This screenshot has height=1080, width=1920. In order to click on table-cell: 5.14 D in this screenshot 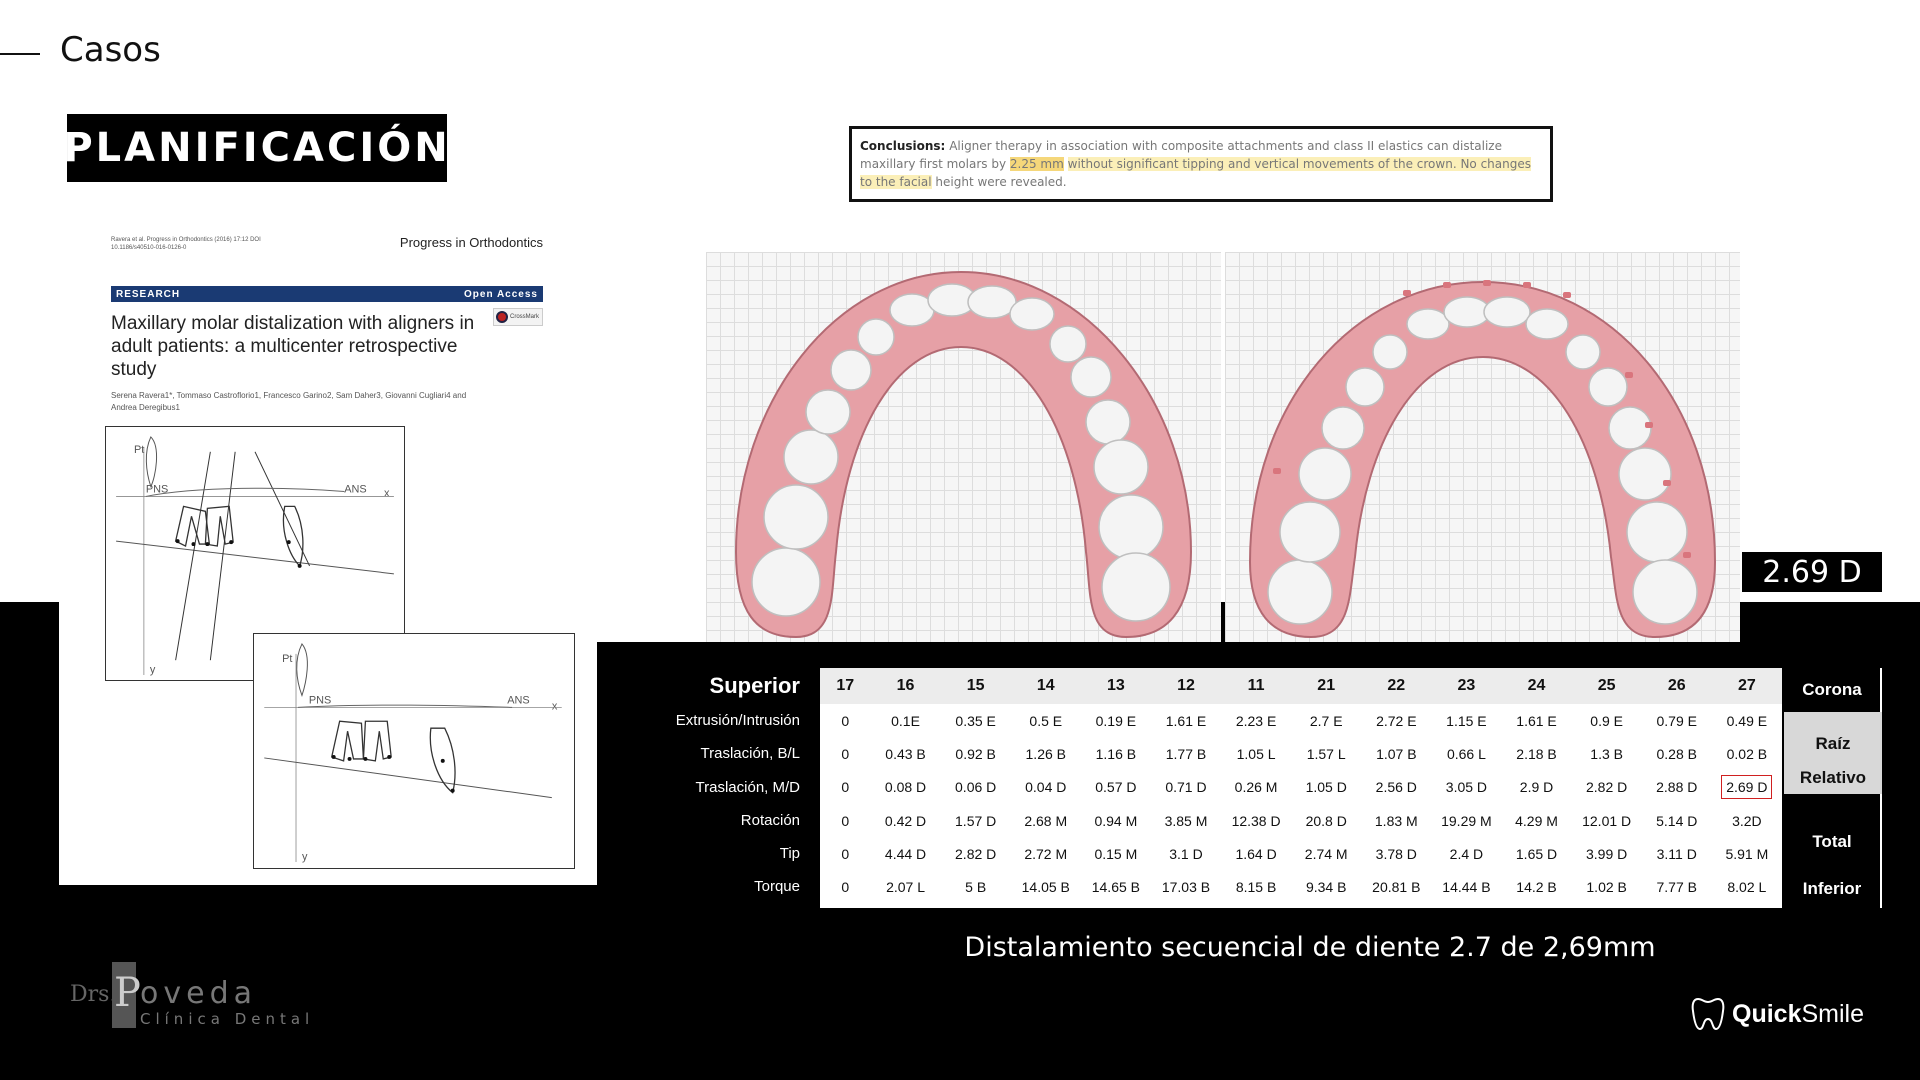, I will do `click(1677, 820)`.